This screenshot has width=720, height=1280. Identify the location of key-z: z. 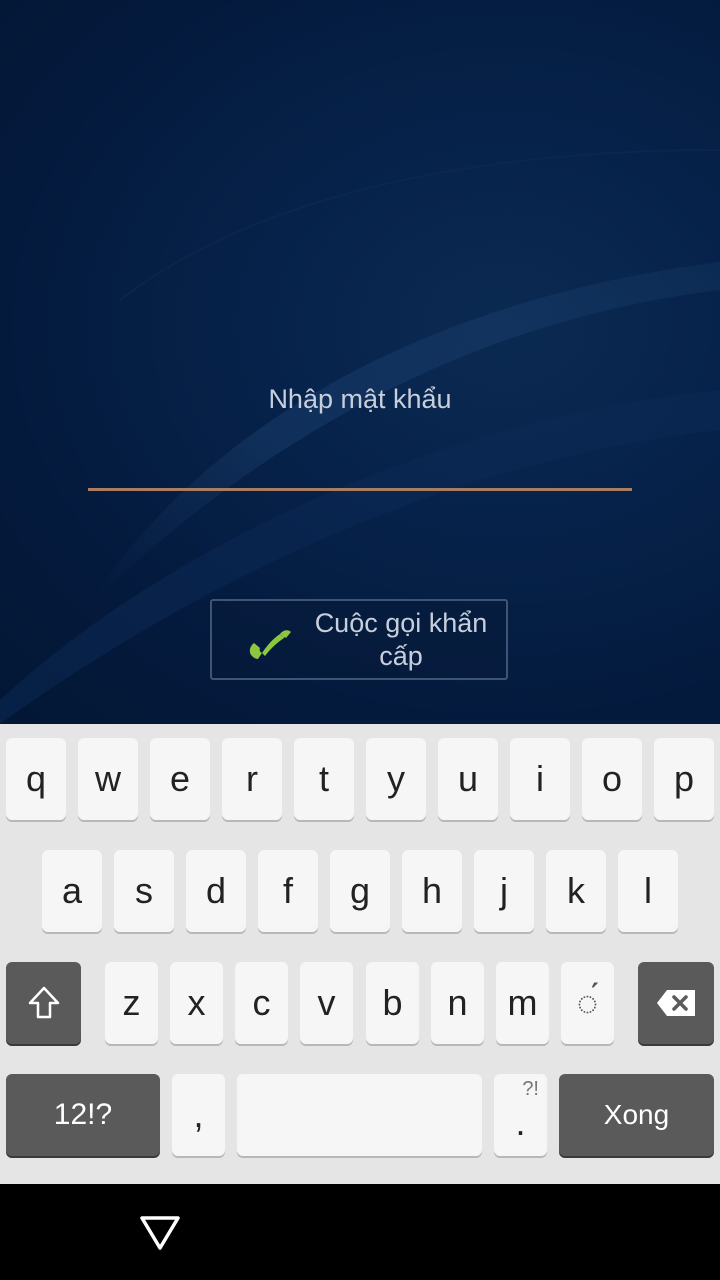
(131, 1003).